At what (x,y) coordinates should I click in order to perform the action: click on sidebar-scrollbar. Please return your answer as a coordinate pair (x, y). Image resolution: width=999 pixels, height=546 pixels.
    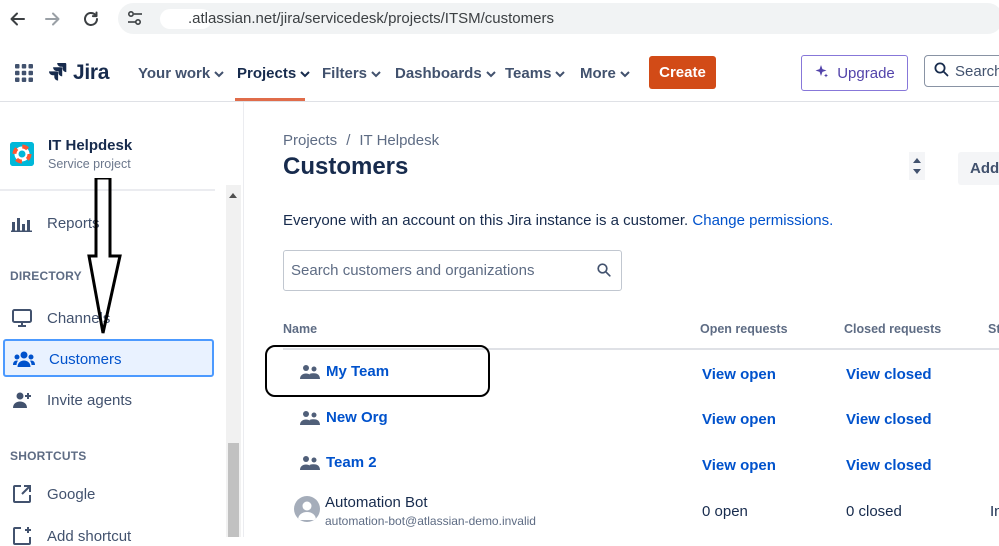
    Looking at the image, I should click on (233, 361).